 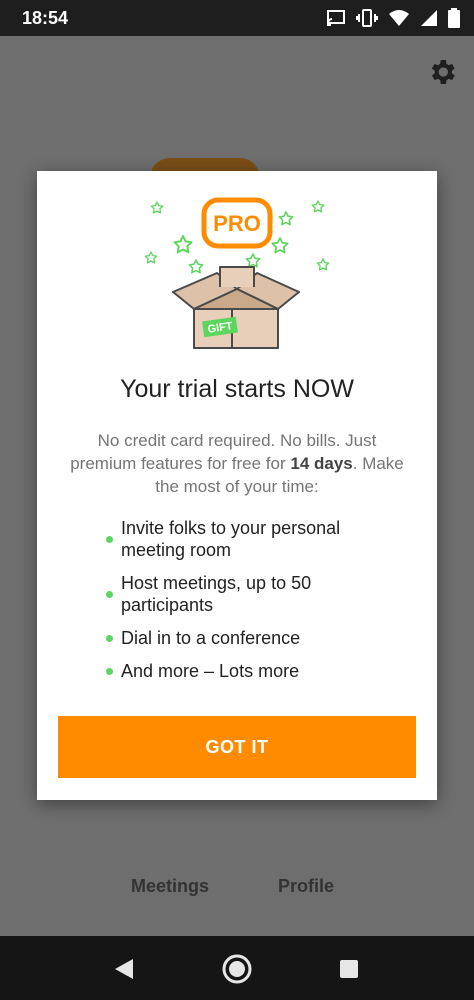 What do you see at coordinates (176, 550) in the screenshot?
I see `feature-line: meeting room` at bounding box center [176, 550].